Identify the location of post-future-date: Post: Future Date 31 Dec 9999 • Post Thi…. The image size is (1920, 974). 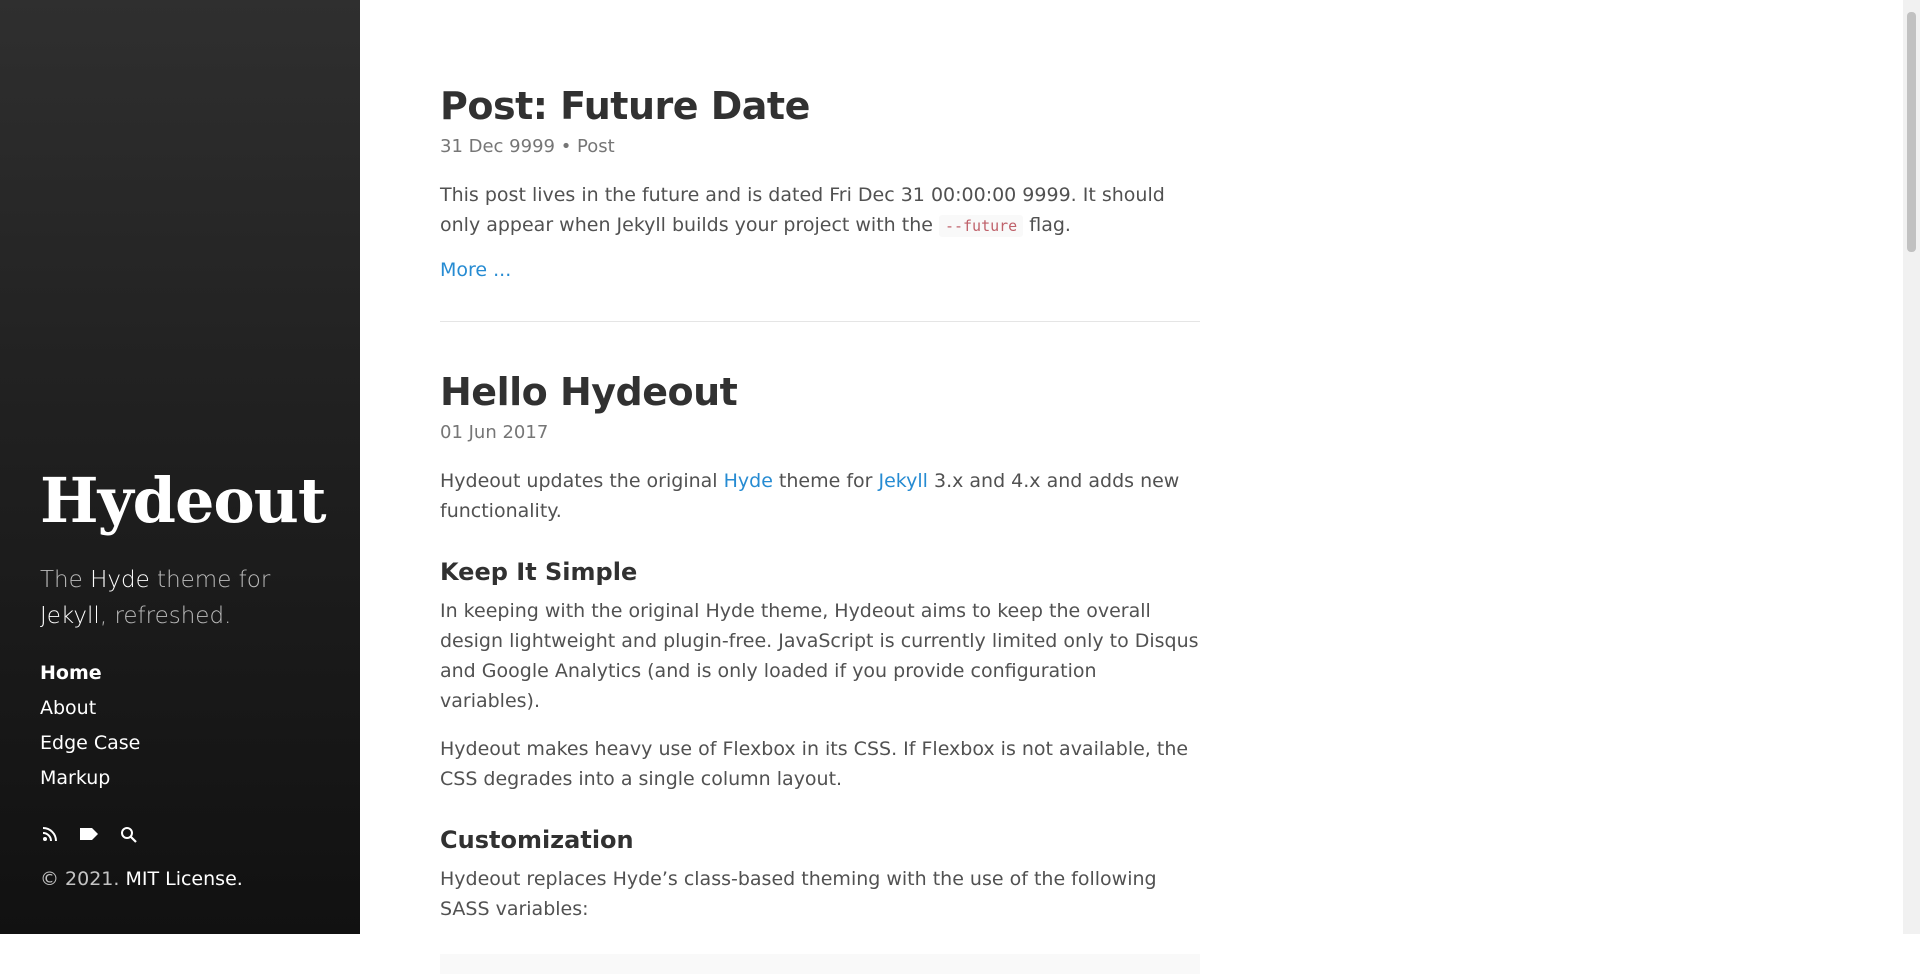
(820, 180).